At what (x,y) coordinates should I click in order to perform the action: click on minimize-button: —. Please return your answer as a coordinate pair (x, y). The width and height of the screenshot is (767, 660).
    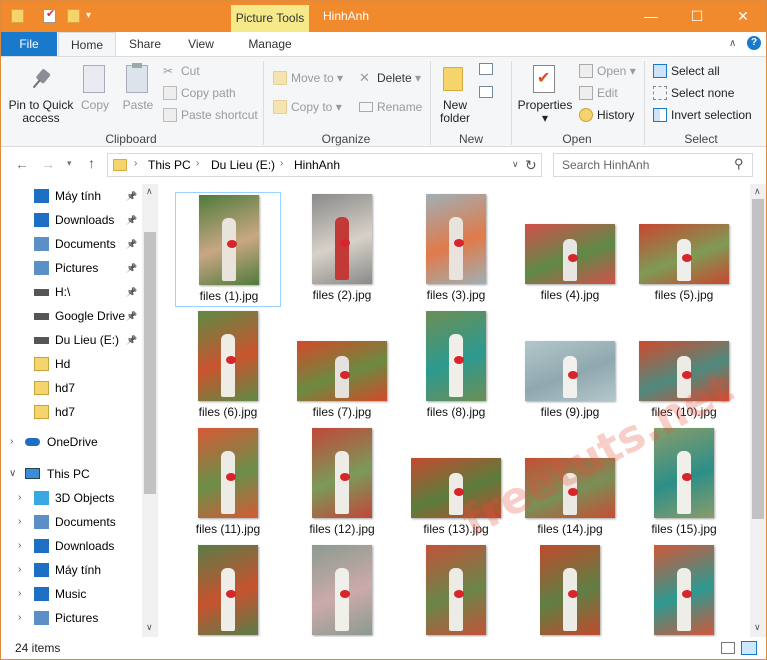
    Looking at the image, I should click on (651, 16).